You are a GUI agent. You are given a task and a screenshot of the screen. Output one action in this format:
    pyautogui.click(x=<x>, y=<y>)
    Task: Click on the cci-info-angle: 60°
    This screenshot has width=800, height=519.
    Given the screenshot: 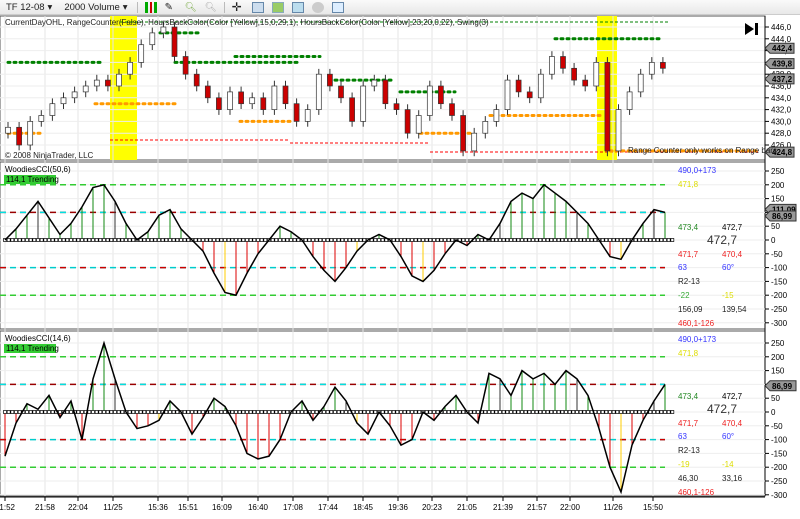 What is the action you would take?
    pyautogui.click(x=728, y=267)
    